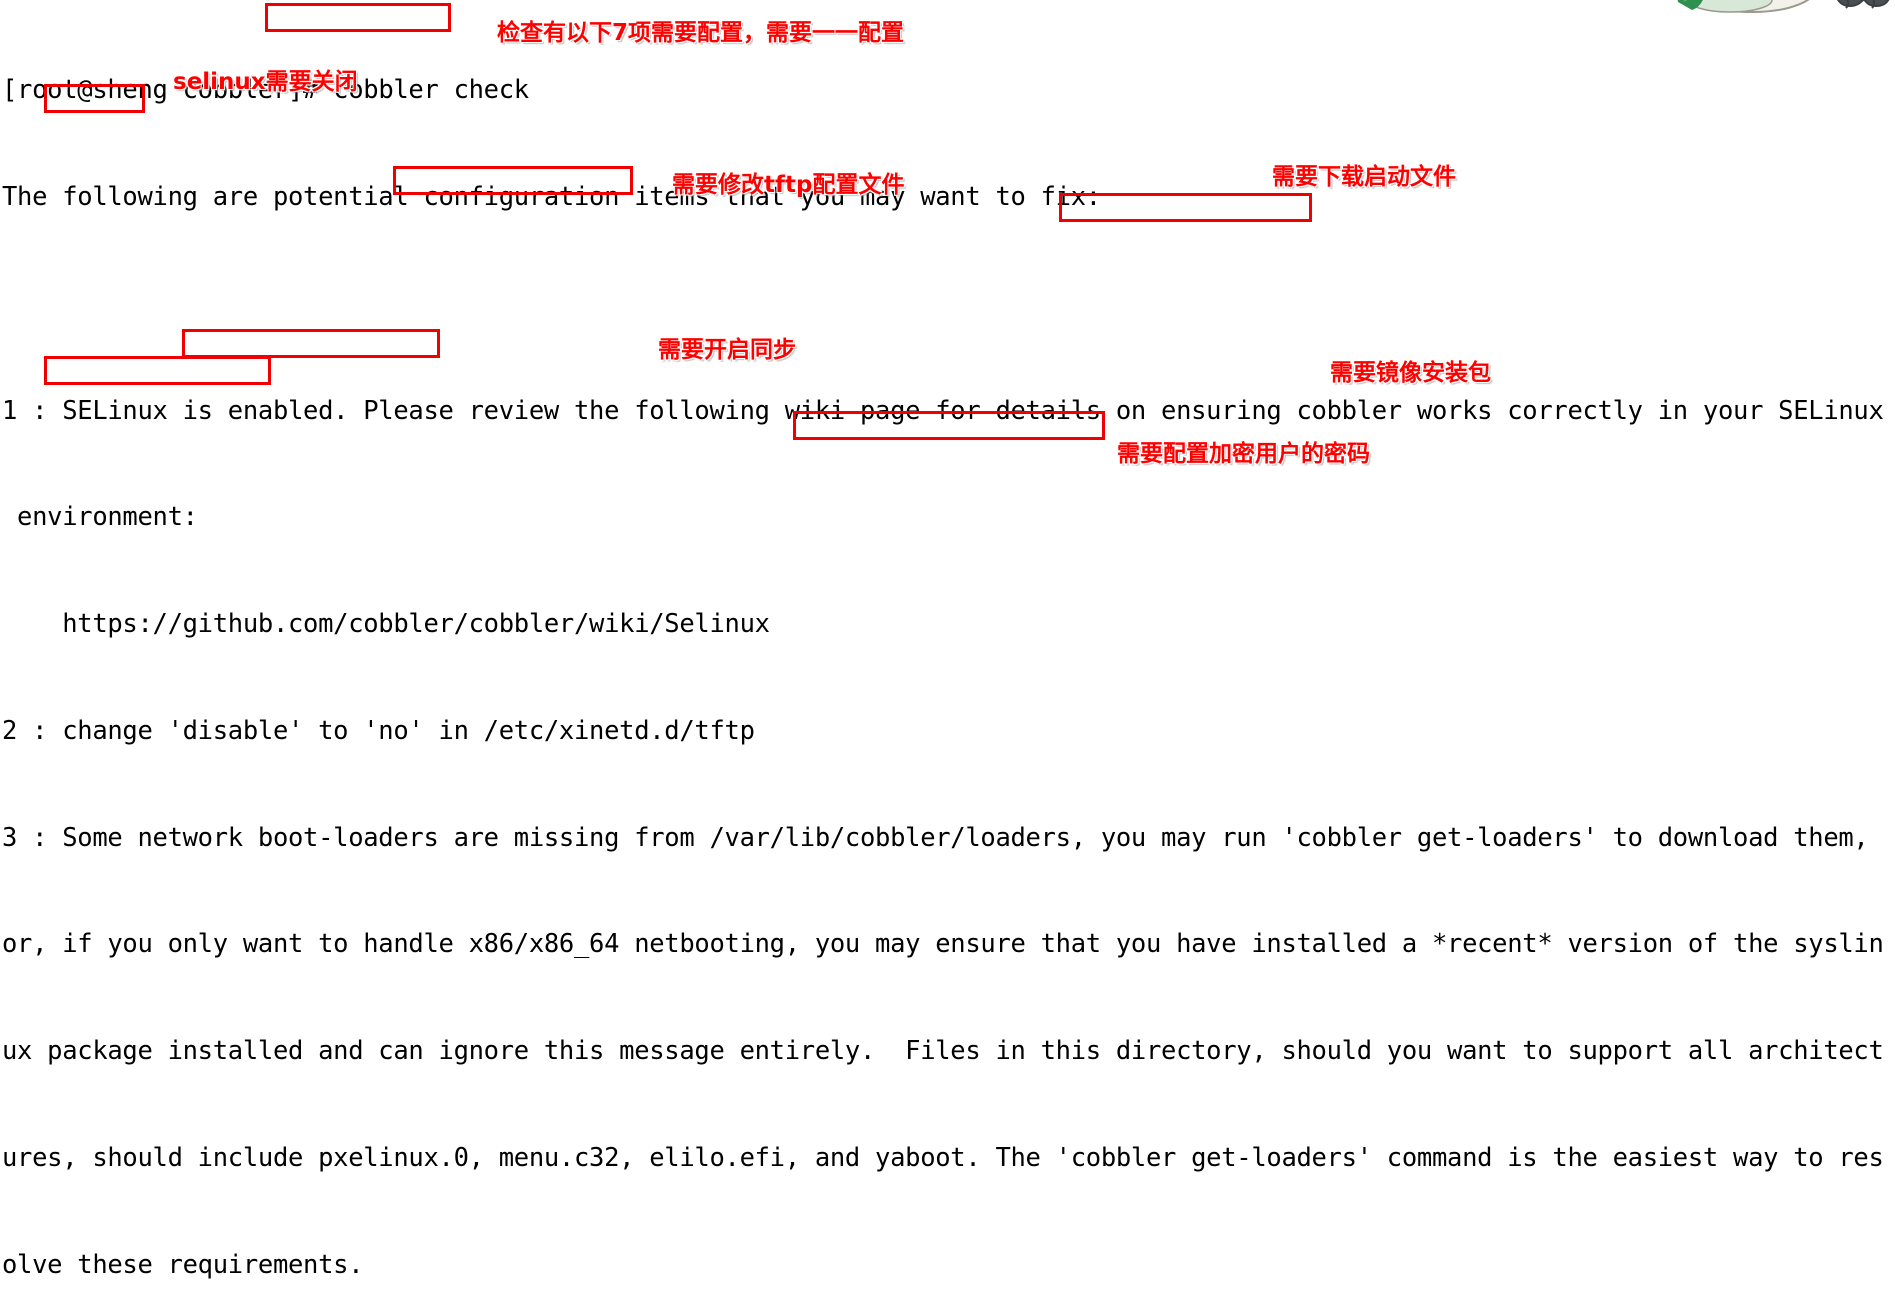  I want to click on typed-command: cobbler check, so click(431, 90).